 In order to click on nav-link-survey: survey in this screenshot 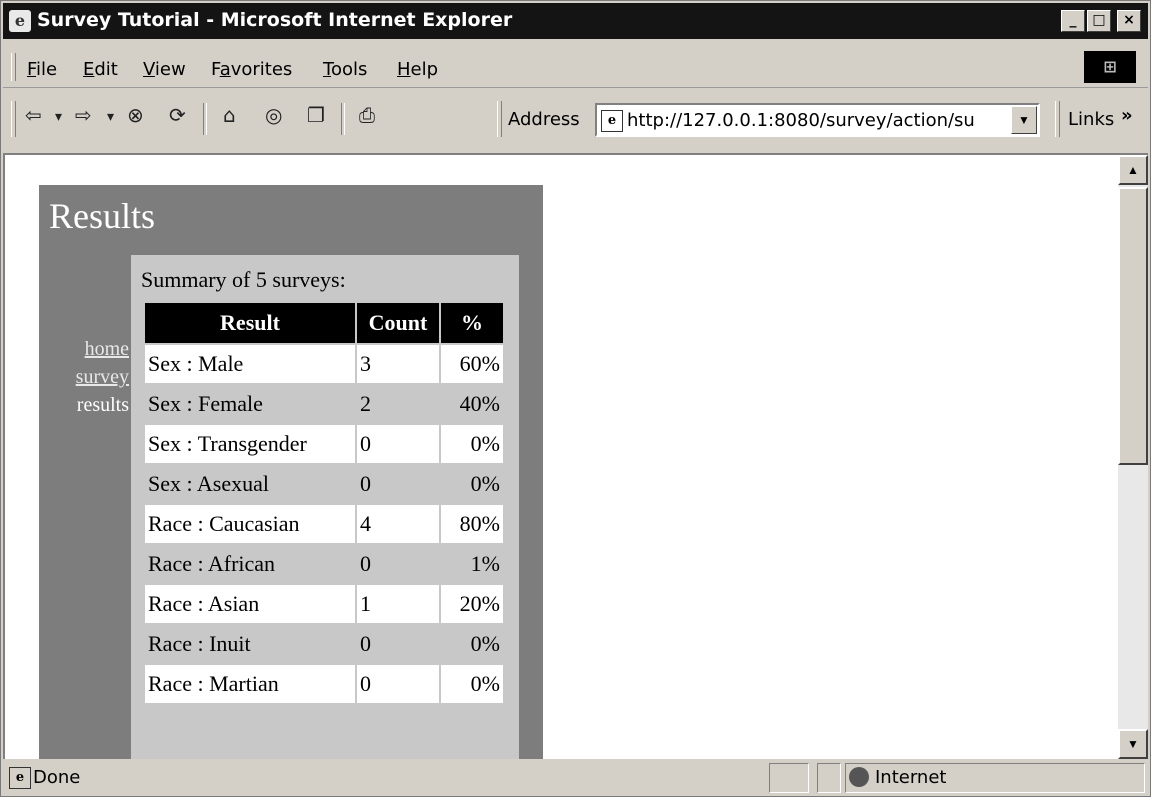, I will do `click(84, 377)`.